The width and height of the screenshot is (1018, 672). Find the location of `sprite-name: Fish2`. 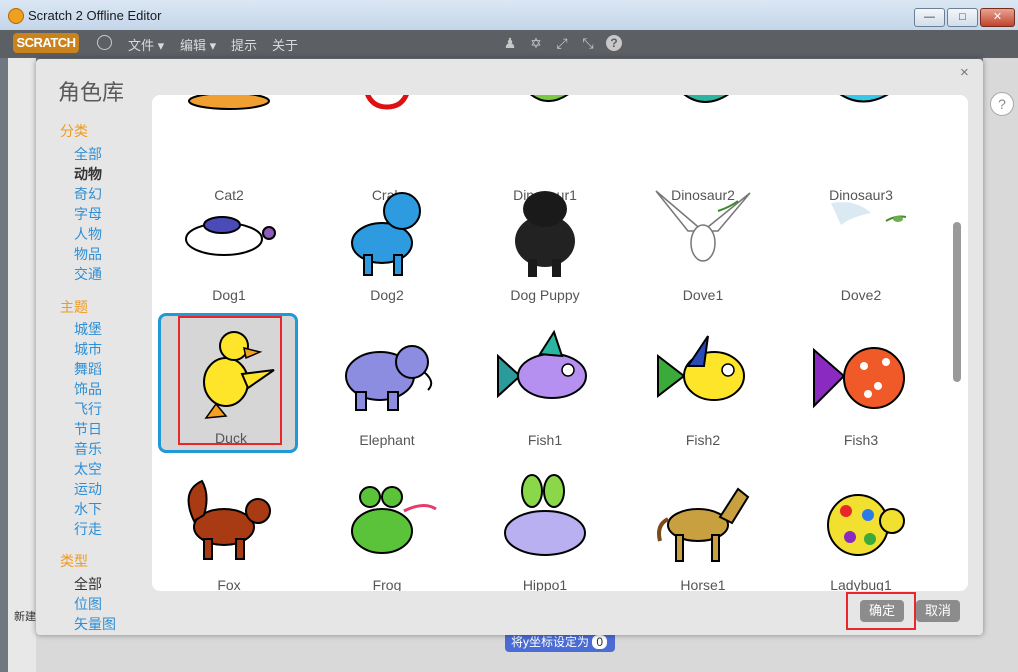

sprite-name: Fish2 is located at coordinates (703, 440).